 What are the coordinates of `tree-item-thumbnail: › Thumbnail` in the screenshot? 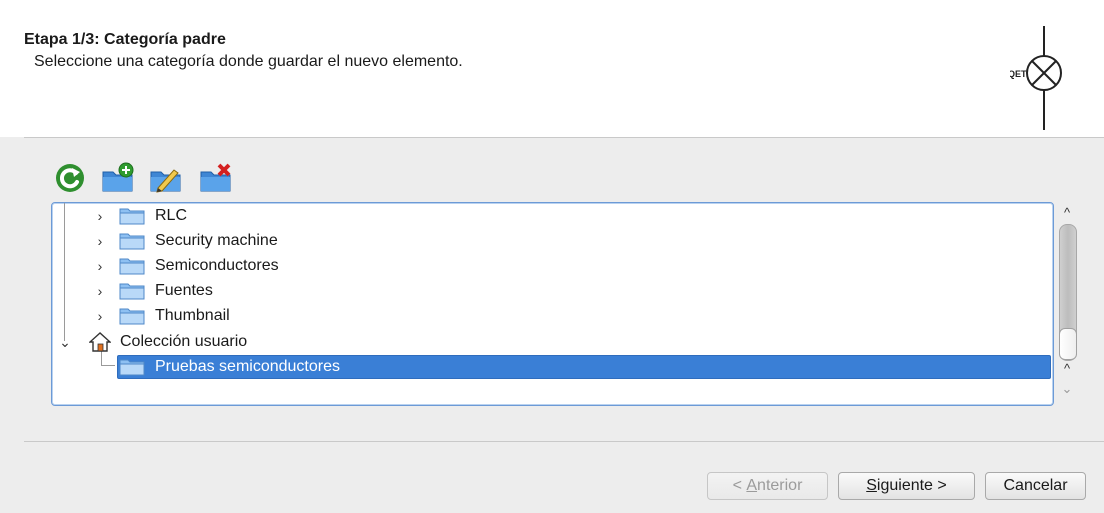 It's located at (552, 316).